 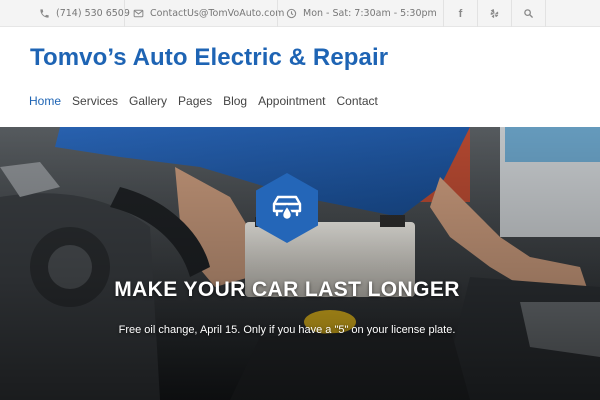 I want to click on search-icon, so click(x=528, y=13).